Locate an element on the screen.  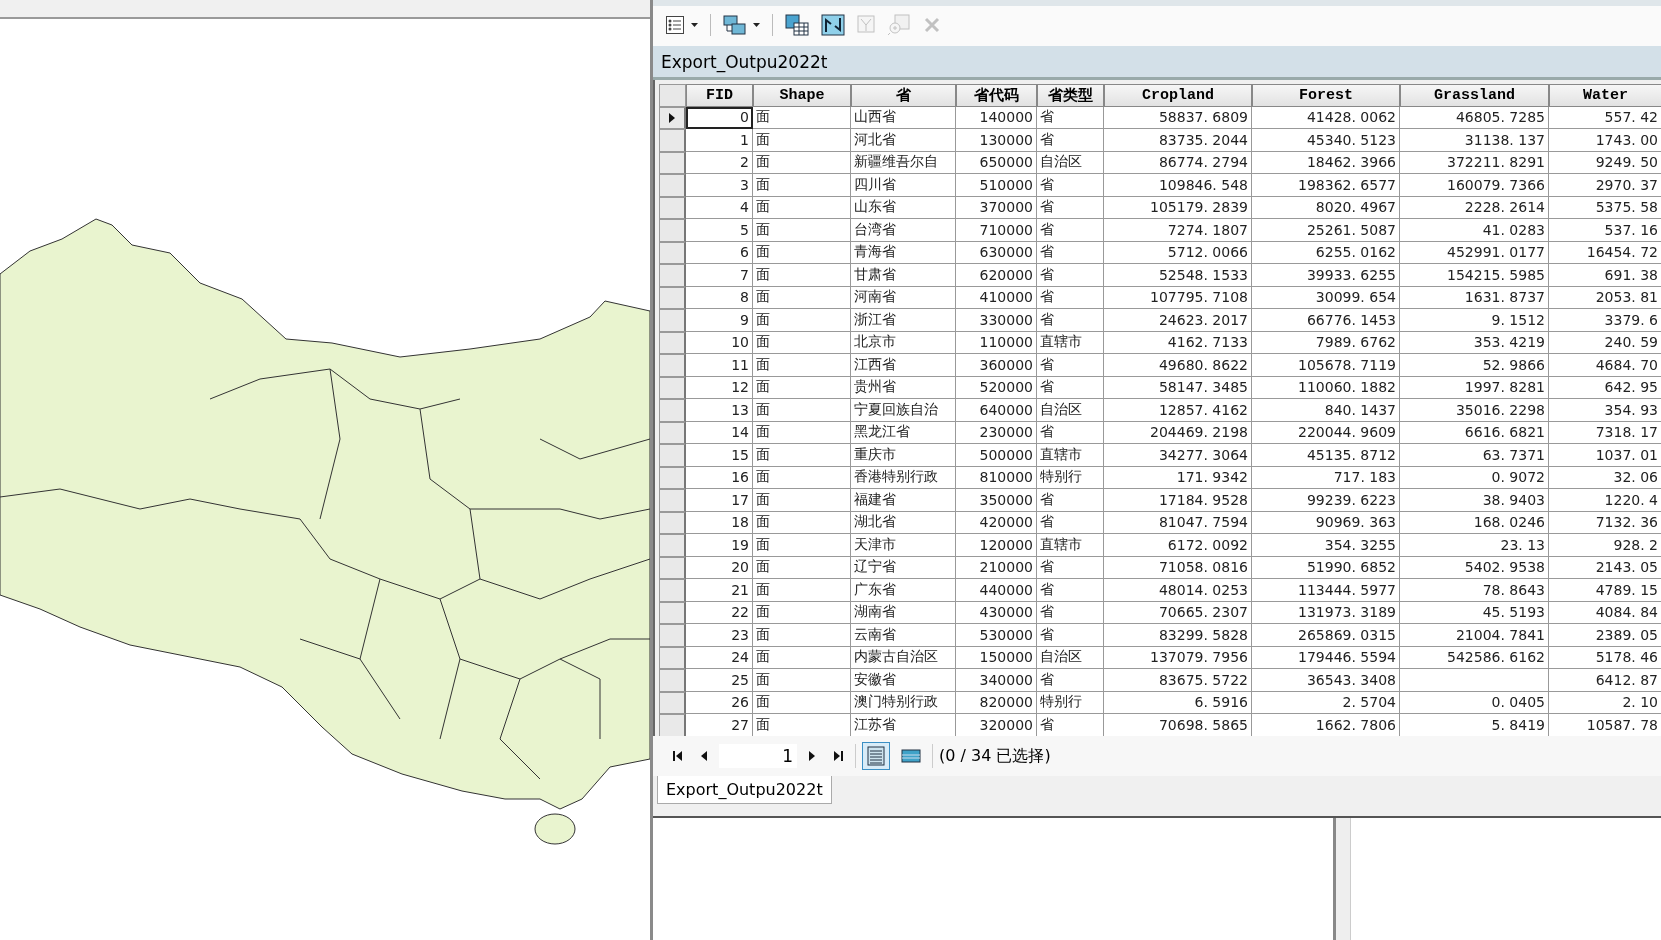
last-icon is located at coordinates (838, 756).